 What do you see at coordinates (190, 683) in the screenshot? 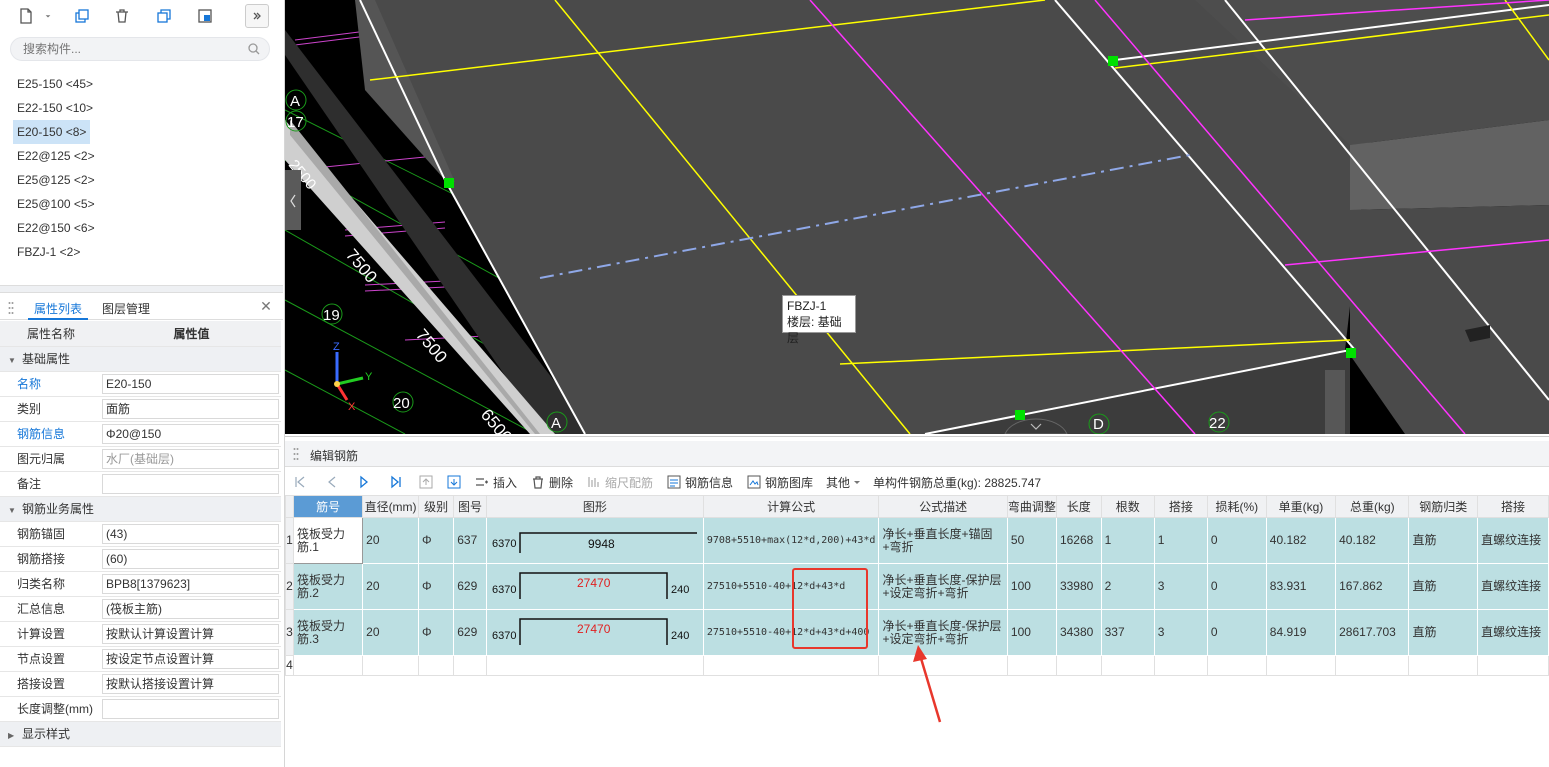
I see `property-value-field: 按默认搭接设置计算` at bounding box center [190, 683].